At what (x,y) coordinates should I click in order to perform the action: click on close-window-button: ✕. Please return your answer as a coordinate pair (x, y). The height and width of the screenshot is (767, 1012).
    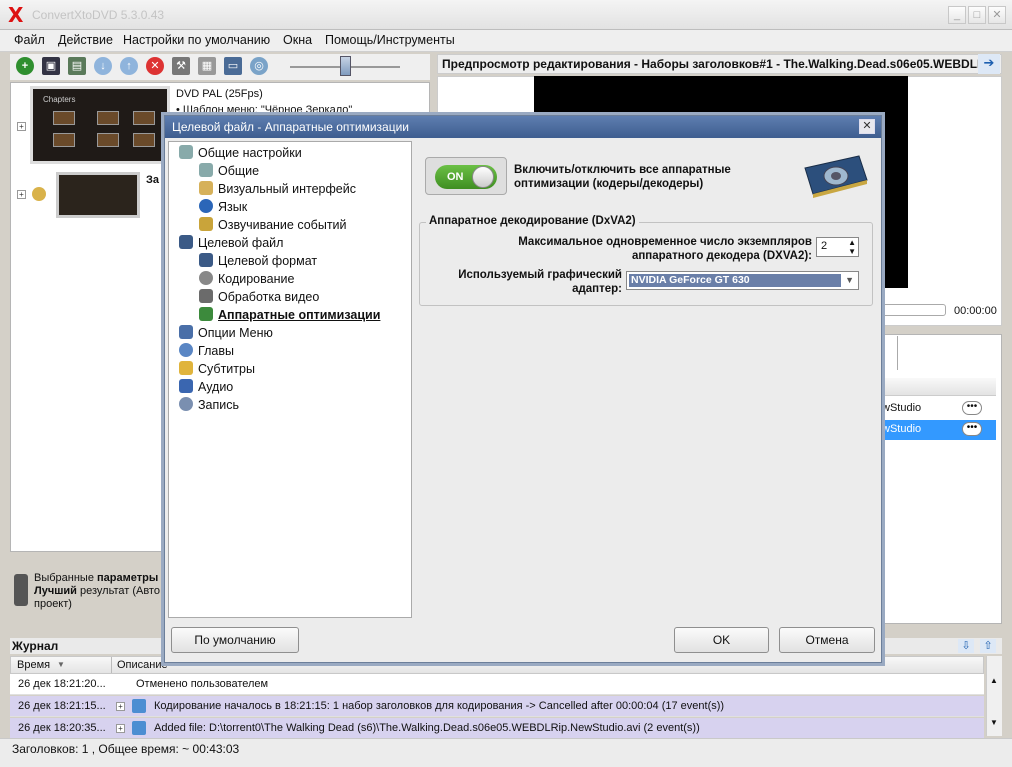
    Looking at the image, I should click on (997, 15).